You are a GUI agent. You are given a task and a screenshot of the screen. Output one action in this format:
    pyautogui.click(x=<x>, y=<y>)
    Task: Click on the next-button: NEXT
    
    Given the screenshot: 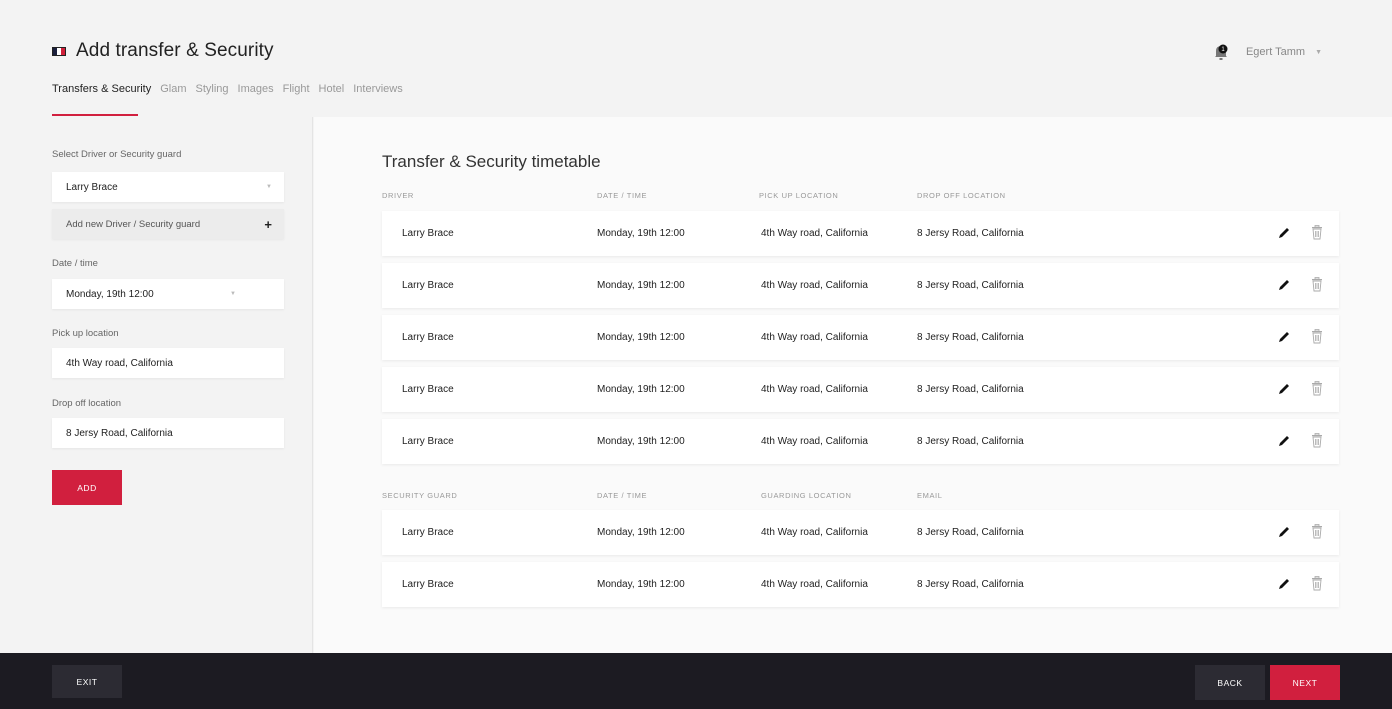 What is the action you would take?
    pyautogui.click(x=1305, y=682)
    